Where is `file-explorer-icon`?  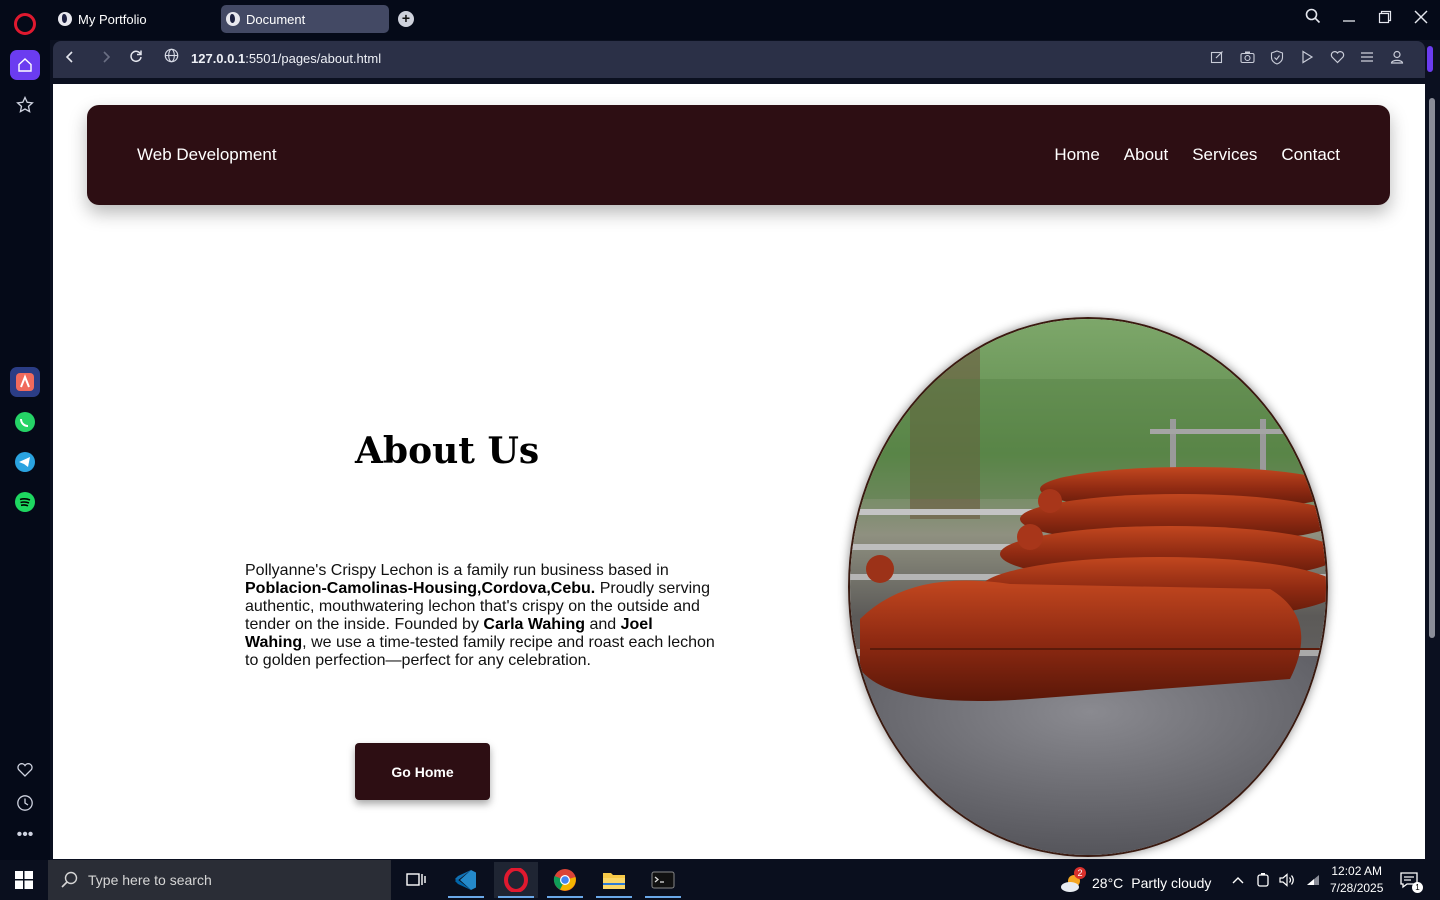 file-explorer-icon is located at coordinates (614, 880).